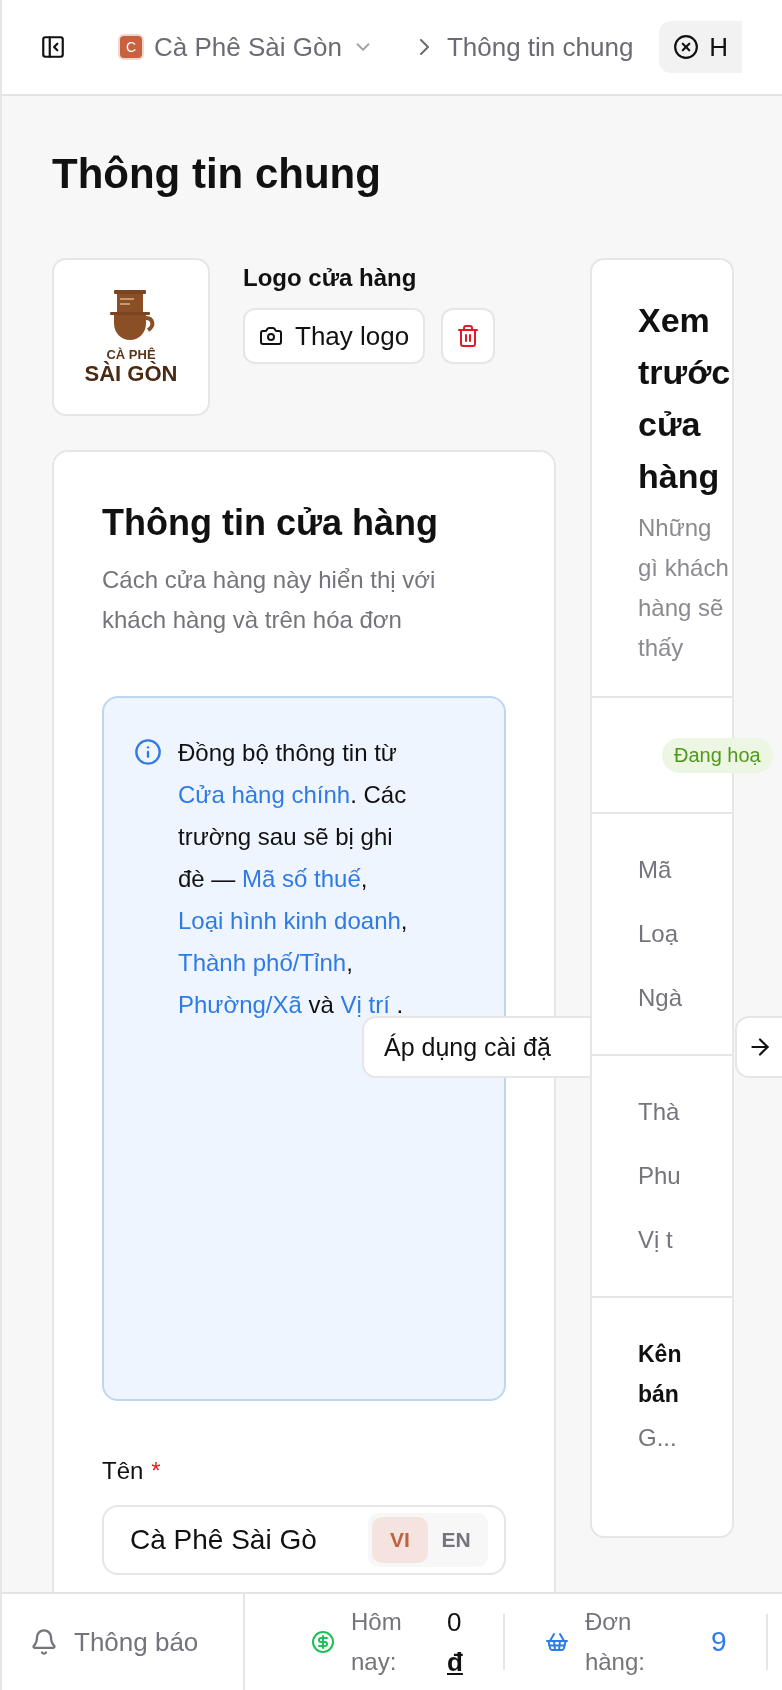 The width and height of the screenshot is (782, 1690). What do you see at coordinates (660, 1176) in the screenshot?
I see `preview-field-label: Phu` at bounding box center [660, 1176].